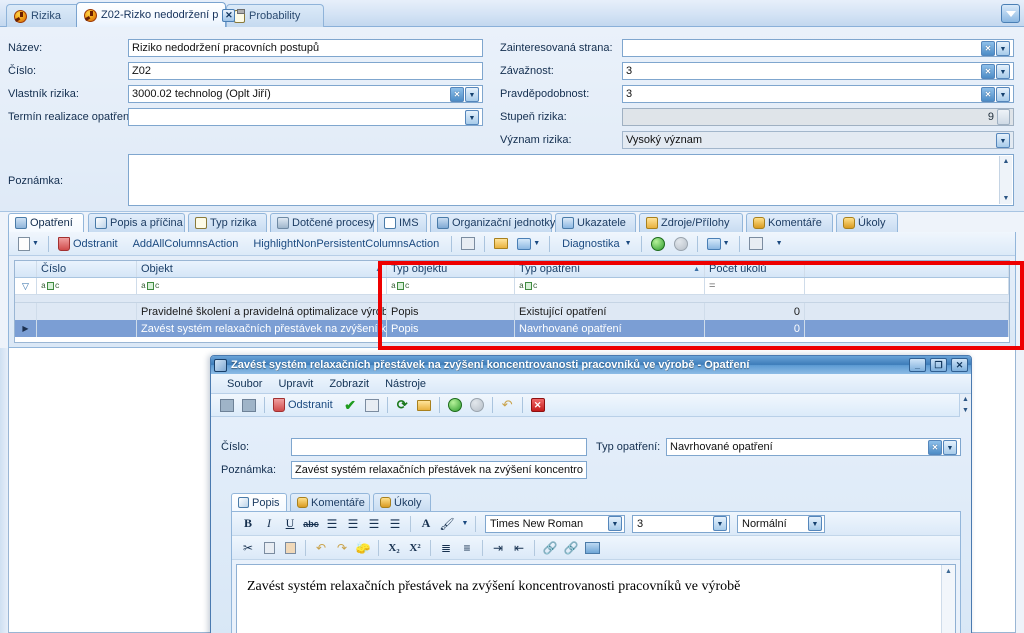 The width and height of the screenshot is (1024, 633). I want to click on tab-zdroje-prilohy: Zdroje/Přílohy, so click(691, 222).